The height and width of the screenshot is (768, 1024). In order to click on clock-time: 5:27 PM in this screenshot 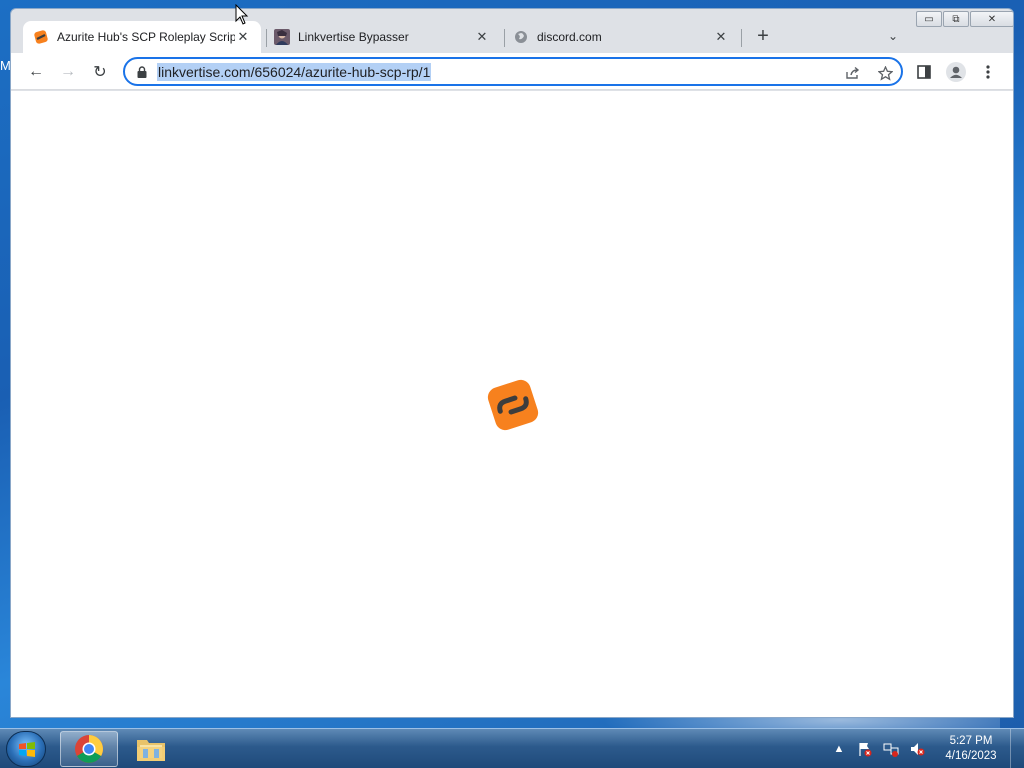, I will do `click(971, 741)`.